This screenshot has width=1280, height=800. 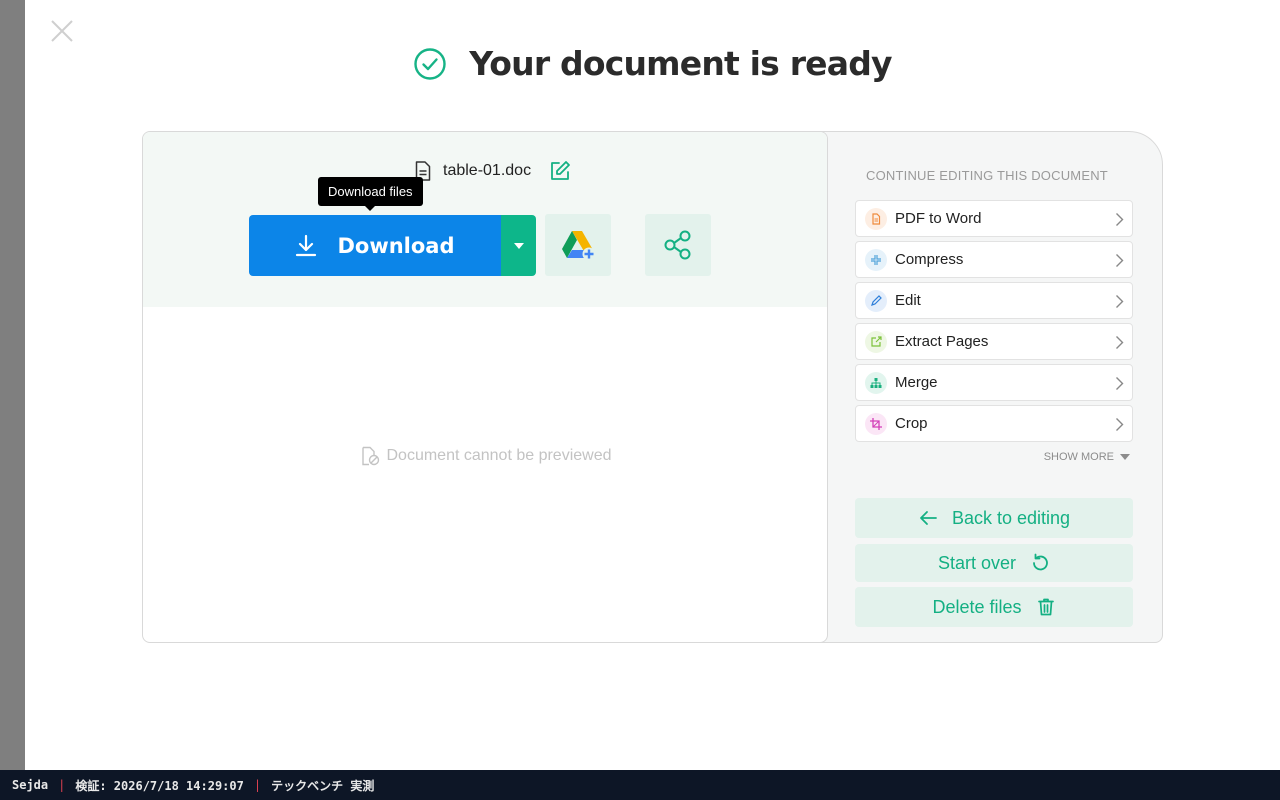 What do you see at coordinates (1045, 607) in the screenshot?
I see `trash-icon` at bounding box center [1045, 607].